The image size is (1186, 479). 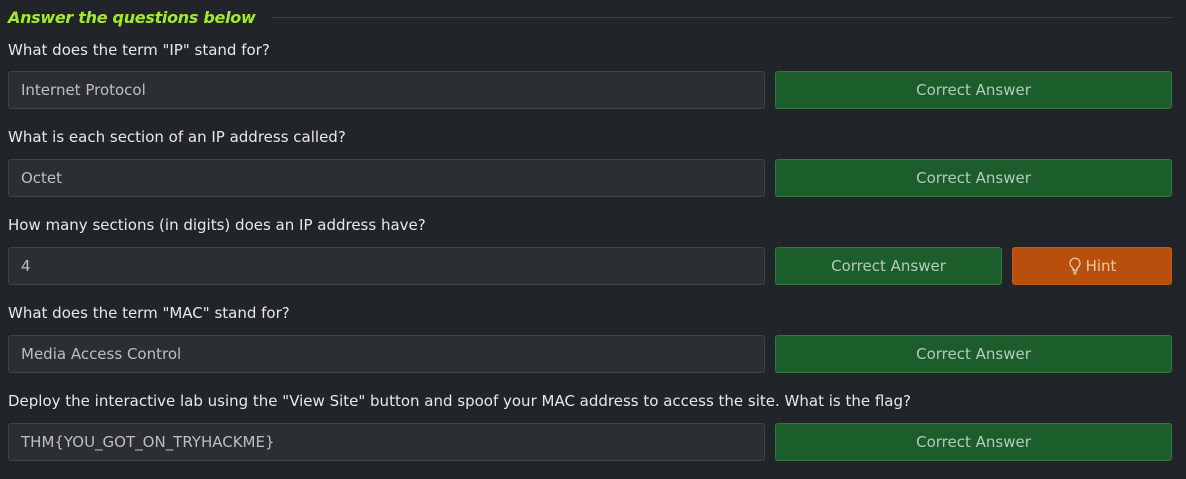 I want to click on question-answer-row: Octet Correct Answer, so click(x=590, y=178).